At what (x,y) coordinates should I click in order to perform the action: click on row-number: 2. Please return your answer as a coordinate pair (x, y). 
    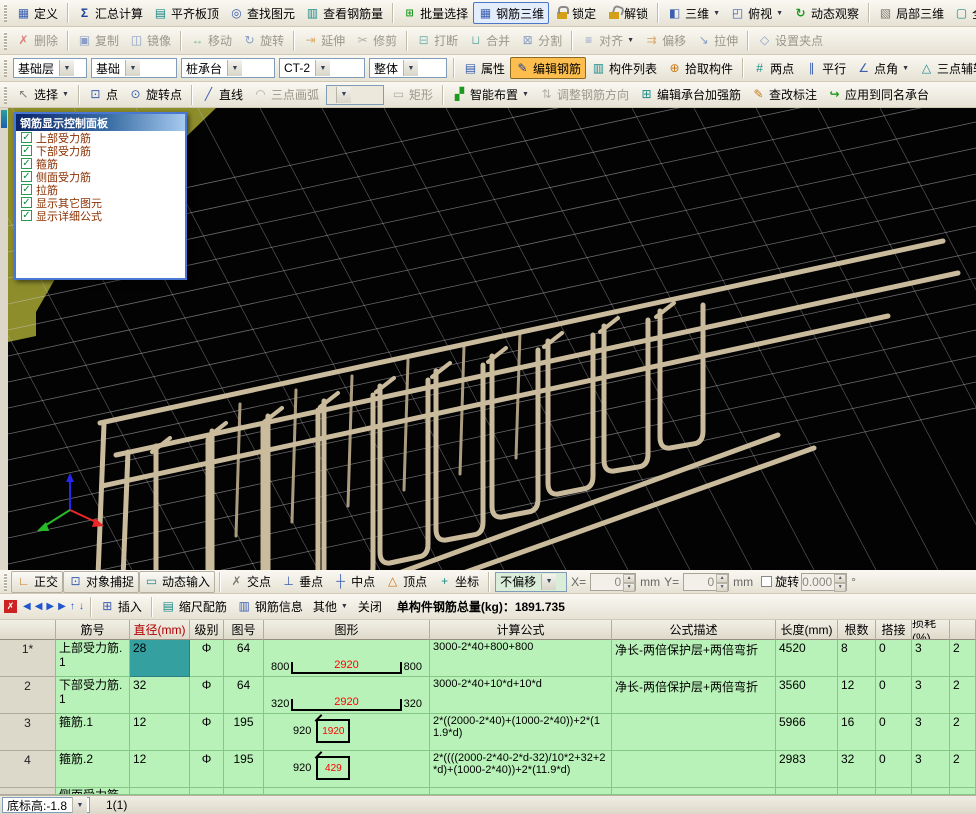
    Looking at the image, I should click on (28, 695).